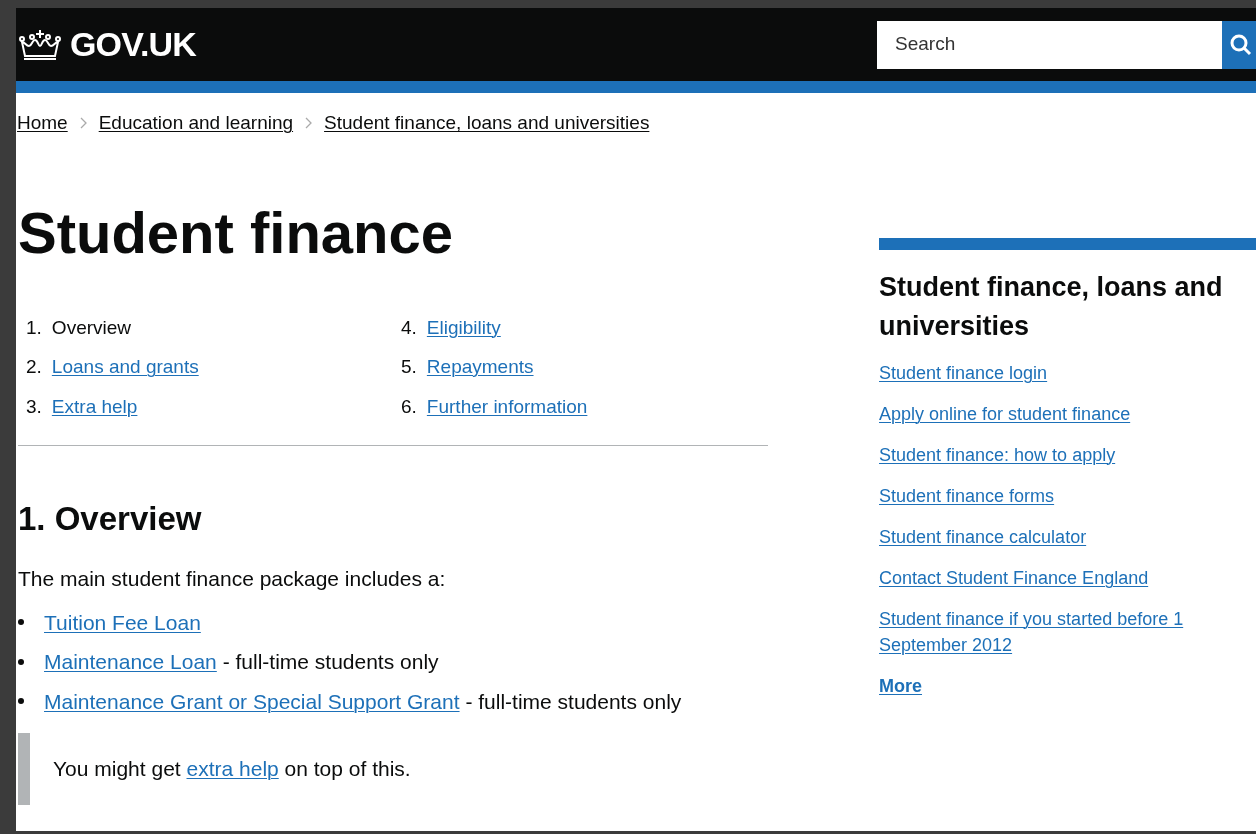 The height and width of the screenshot is (834, 1256). I want to click on inset-link: extra help, so click(232, 768).